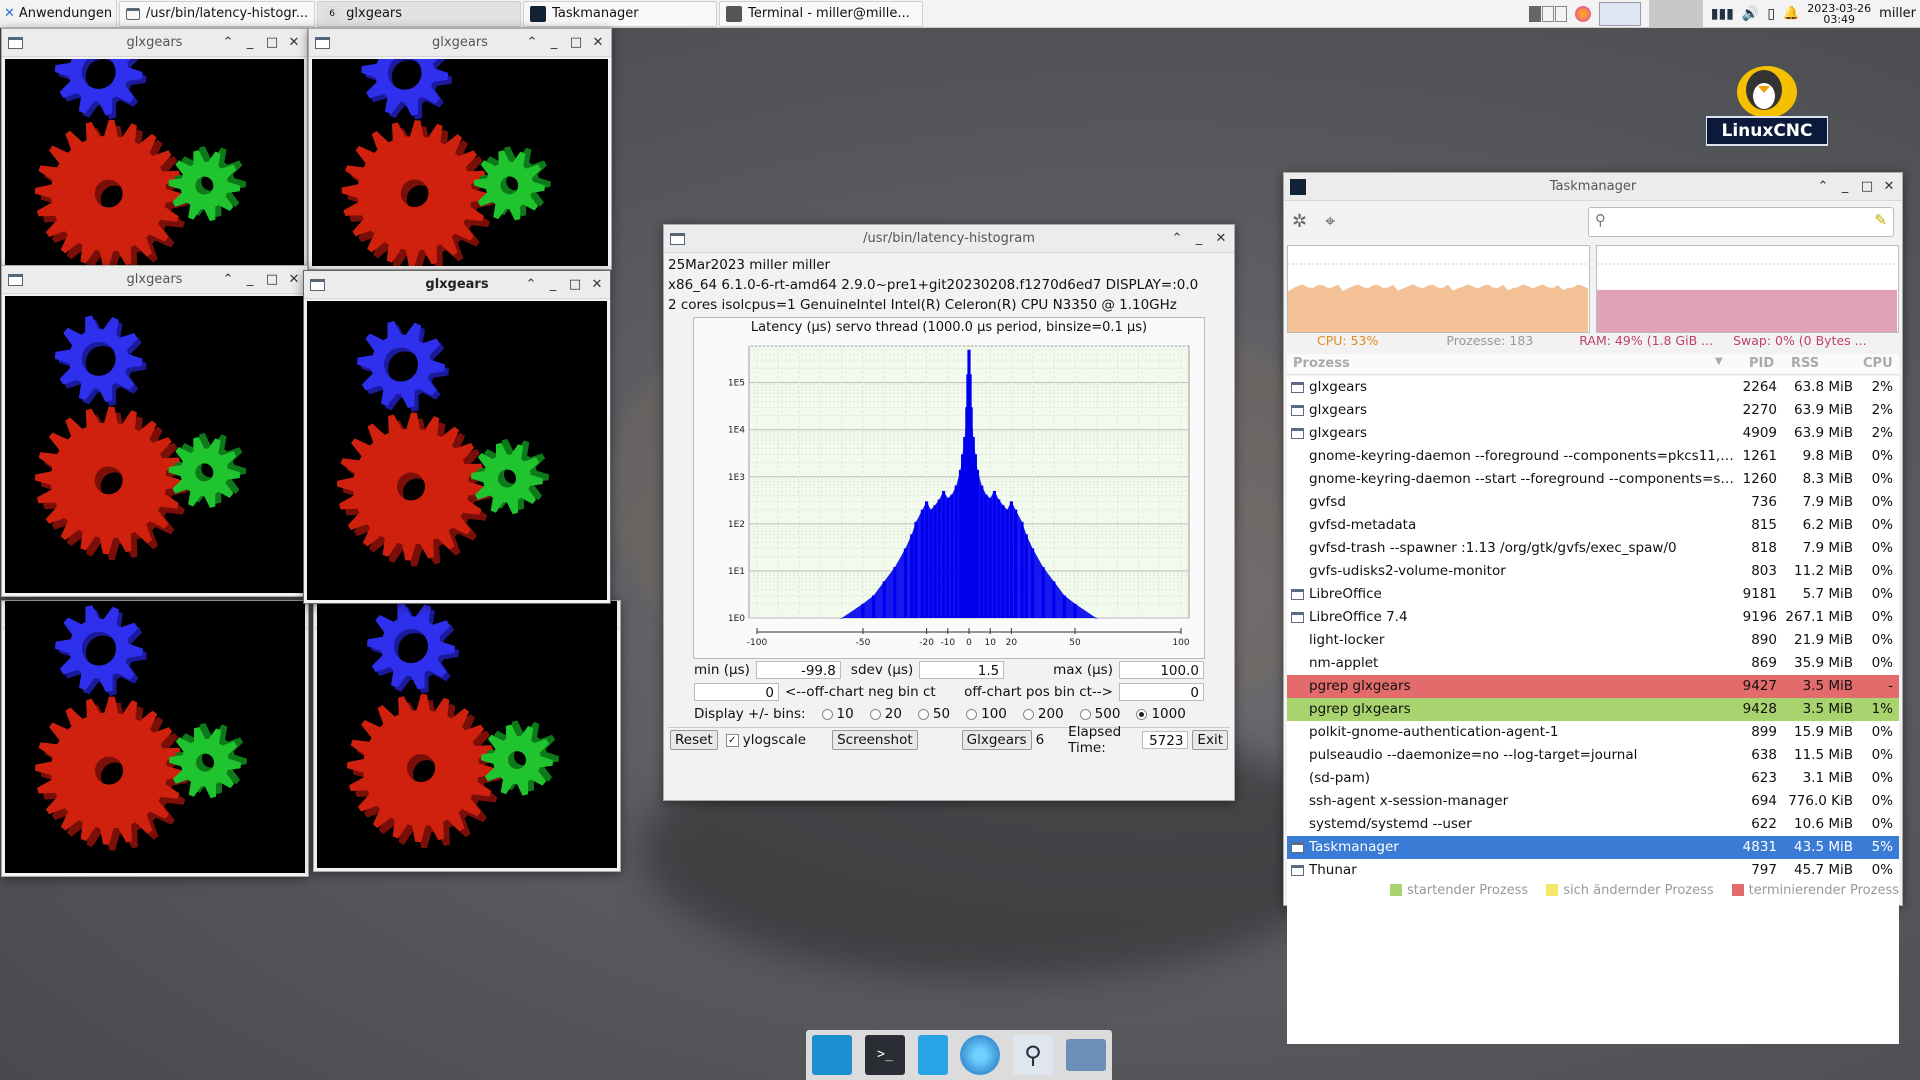  Describe the element at coordinates (1593, 847) in the screenshot. I see `table-row: Taskmanager 4831 43.5 MiB 5%` at that location.